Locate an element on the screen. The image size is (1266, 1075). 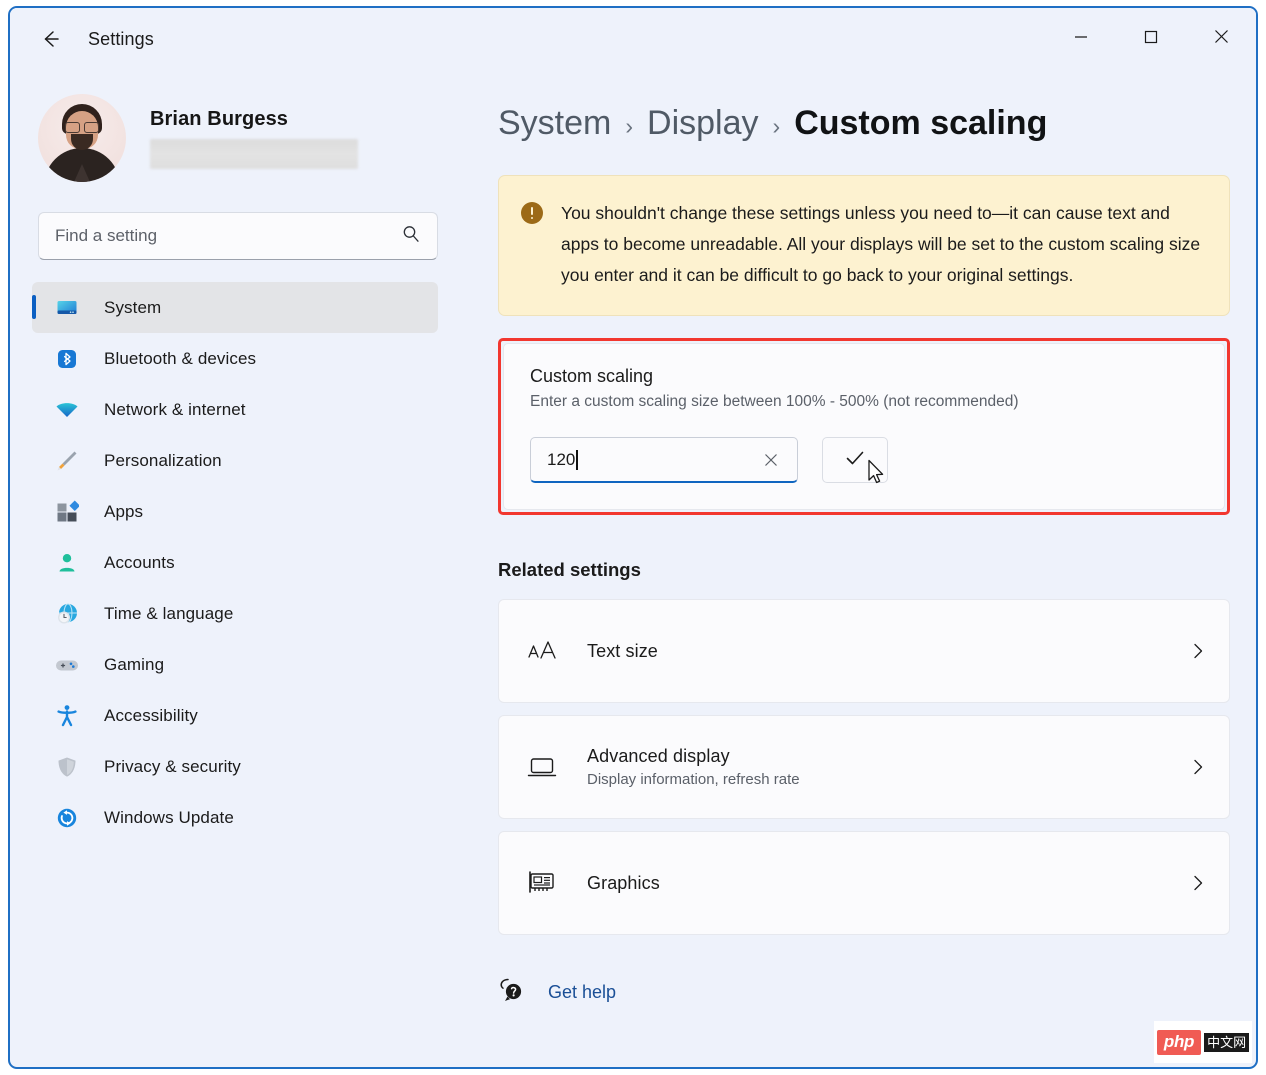
sidebar-item-privacy-security: Privacy & security is located at coordinates (235, 766).